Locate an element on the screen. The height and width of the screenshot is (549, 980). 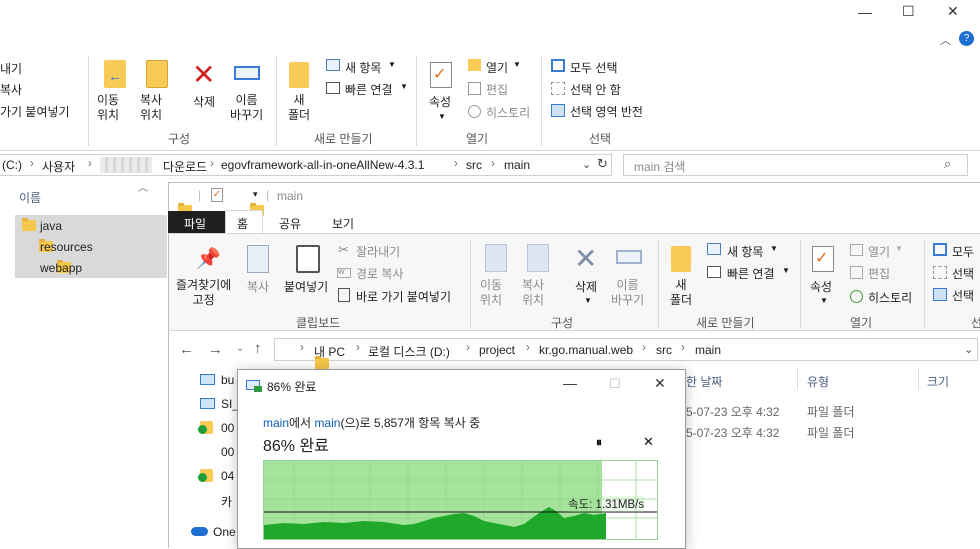
quick-access-dropdown-icon: ▾ is located at coordinates (255, 194).